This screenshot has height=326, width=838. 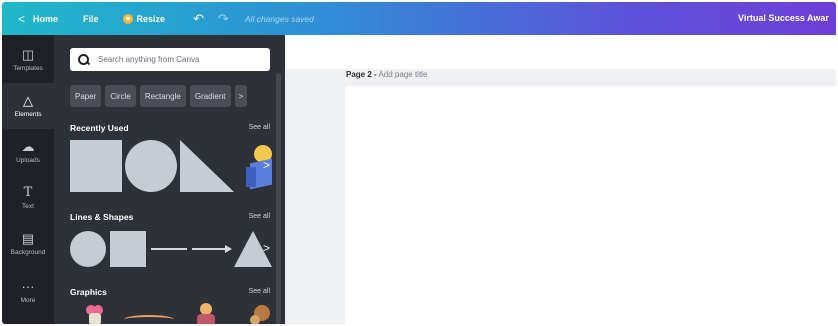 What do you see at coordinates (127, 18) in the screenshot?
I see `crown-icon` at bounding box center [127, 18].